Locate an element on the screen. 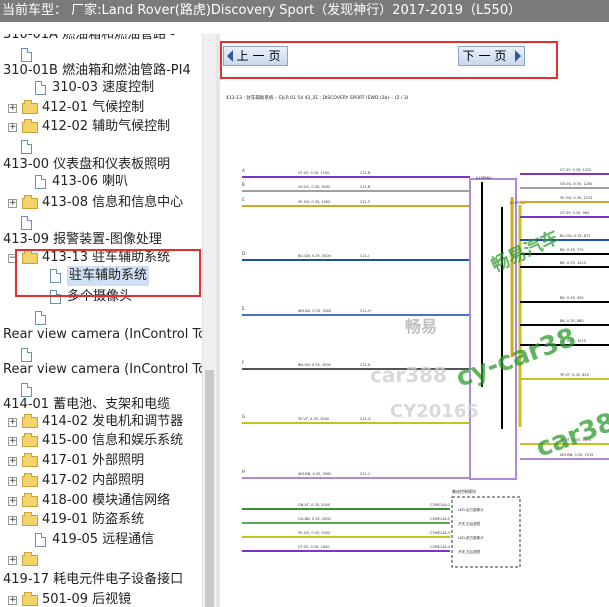 The height and width of the screenshot is (607, 609). watermark: 畅易汽车 is located at coordinates (525, 251).